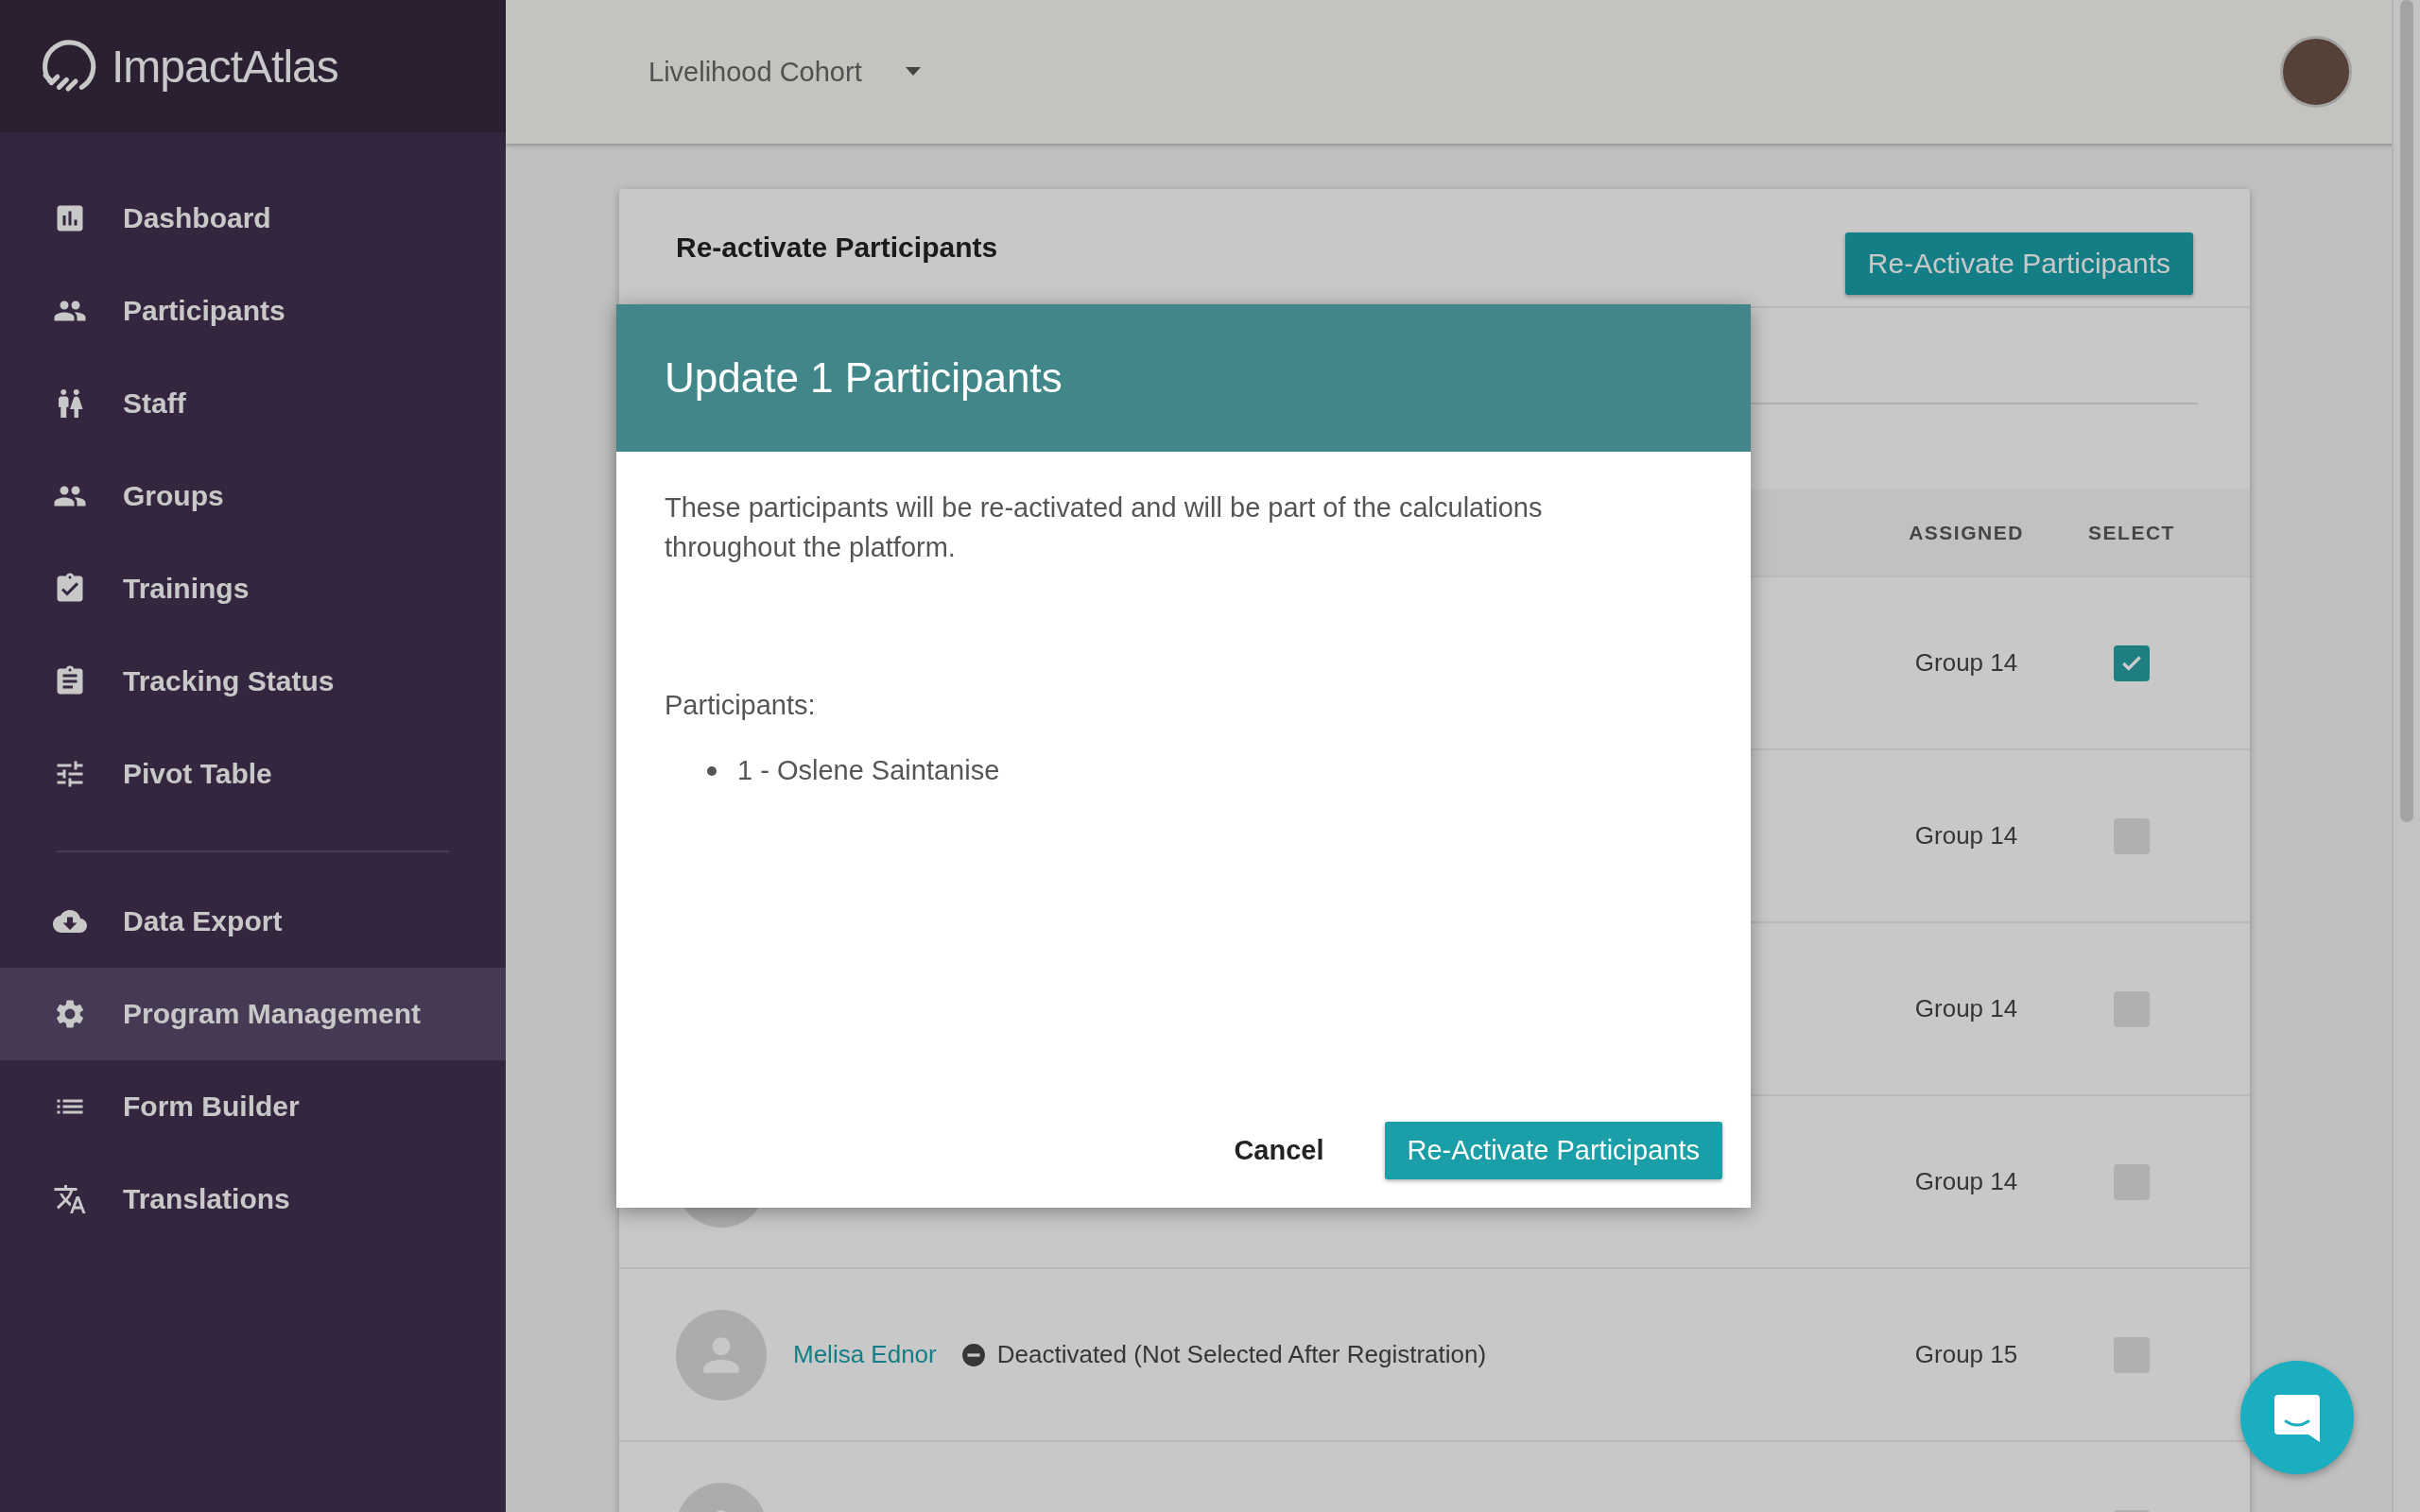 The width and height of the screenshot is (2420, 1512). I want to click on sidebar-item: Participants, so click(253, 311).